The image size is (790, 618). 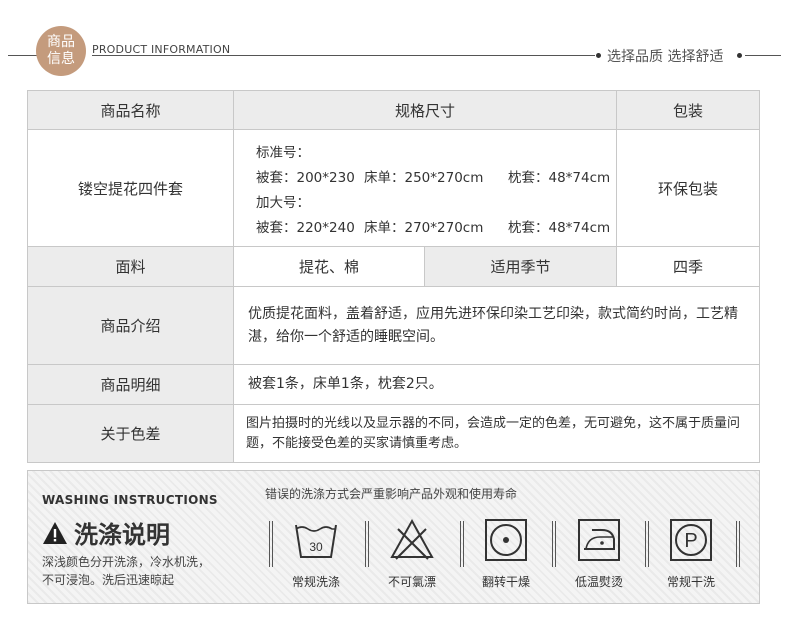 I want to click on washing-english-title: WASHING INSTRUCTIONS, so click(x=130, y=500).